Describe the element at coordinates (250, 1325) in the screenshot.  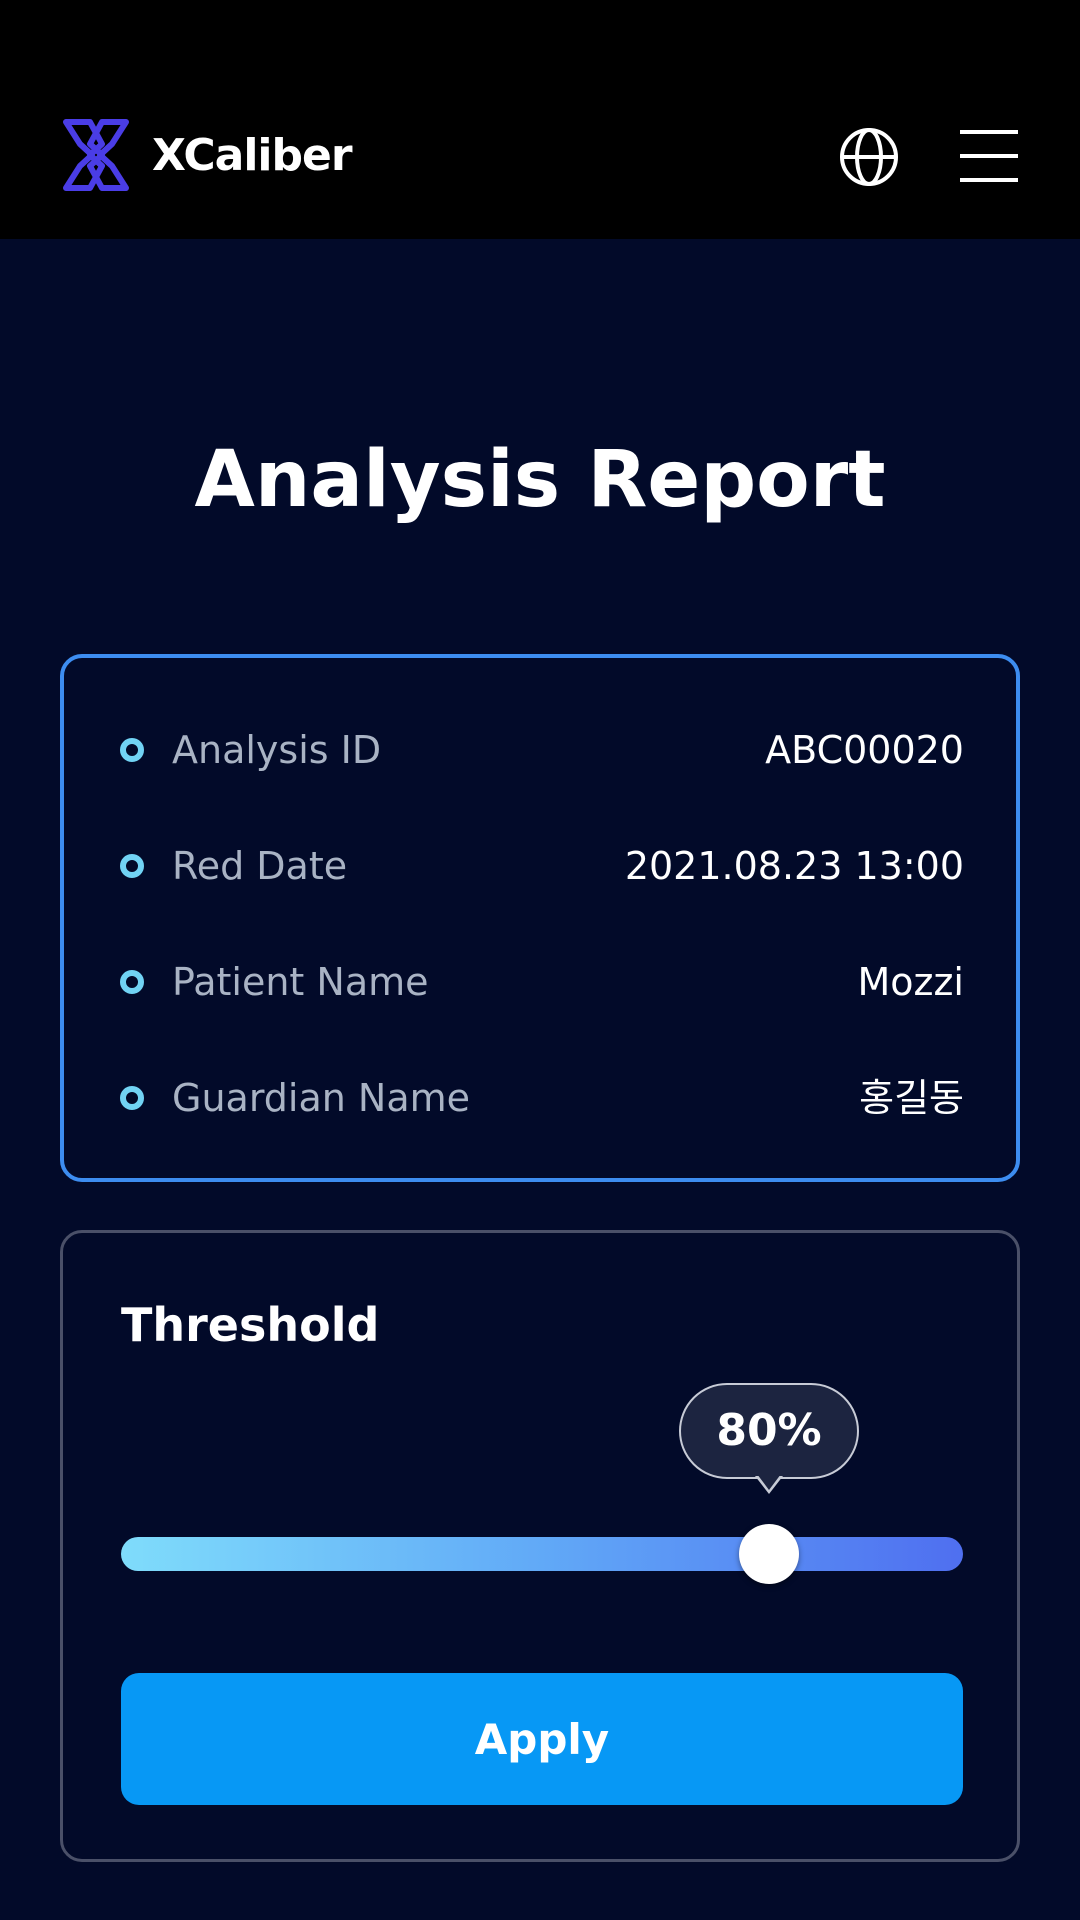
I see `threshold-title: Threshold` at that location.